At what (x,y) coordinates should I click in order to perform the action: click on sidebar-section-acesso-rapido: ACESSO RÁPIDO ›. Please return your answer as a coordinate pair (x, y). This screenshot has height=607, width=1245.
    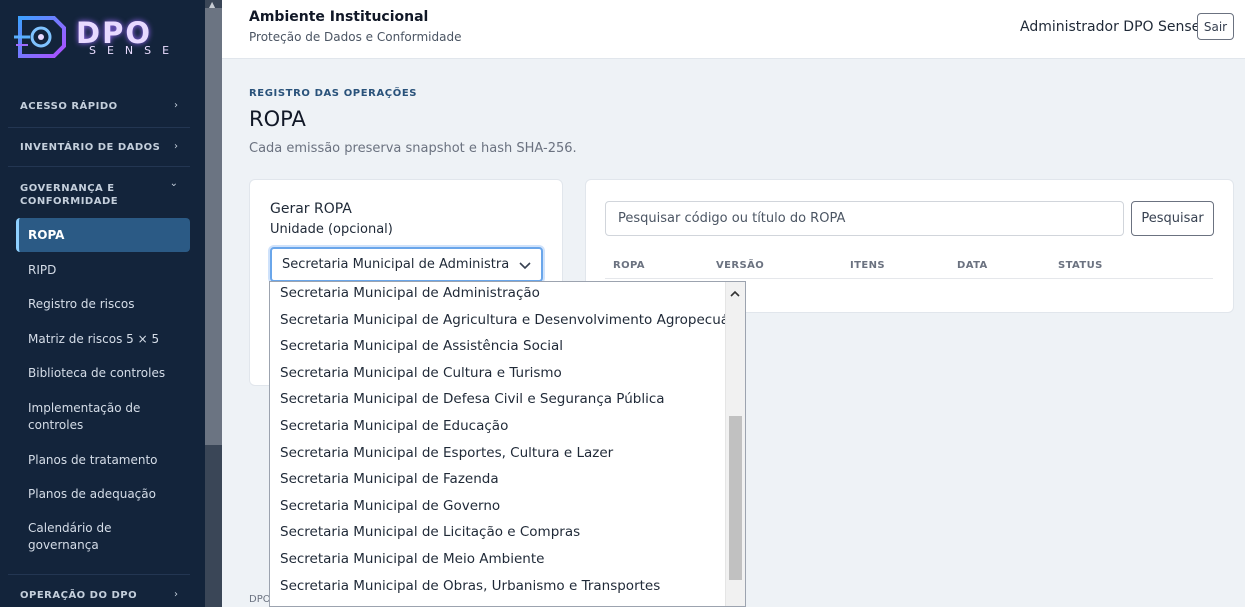
    Looking at the image, I should click on (99, 107).